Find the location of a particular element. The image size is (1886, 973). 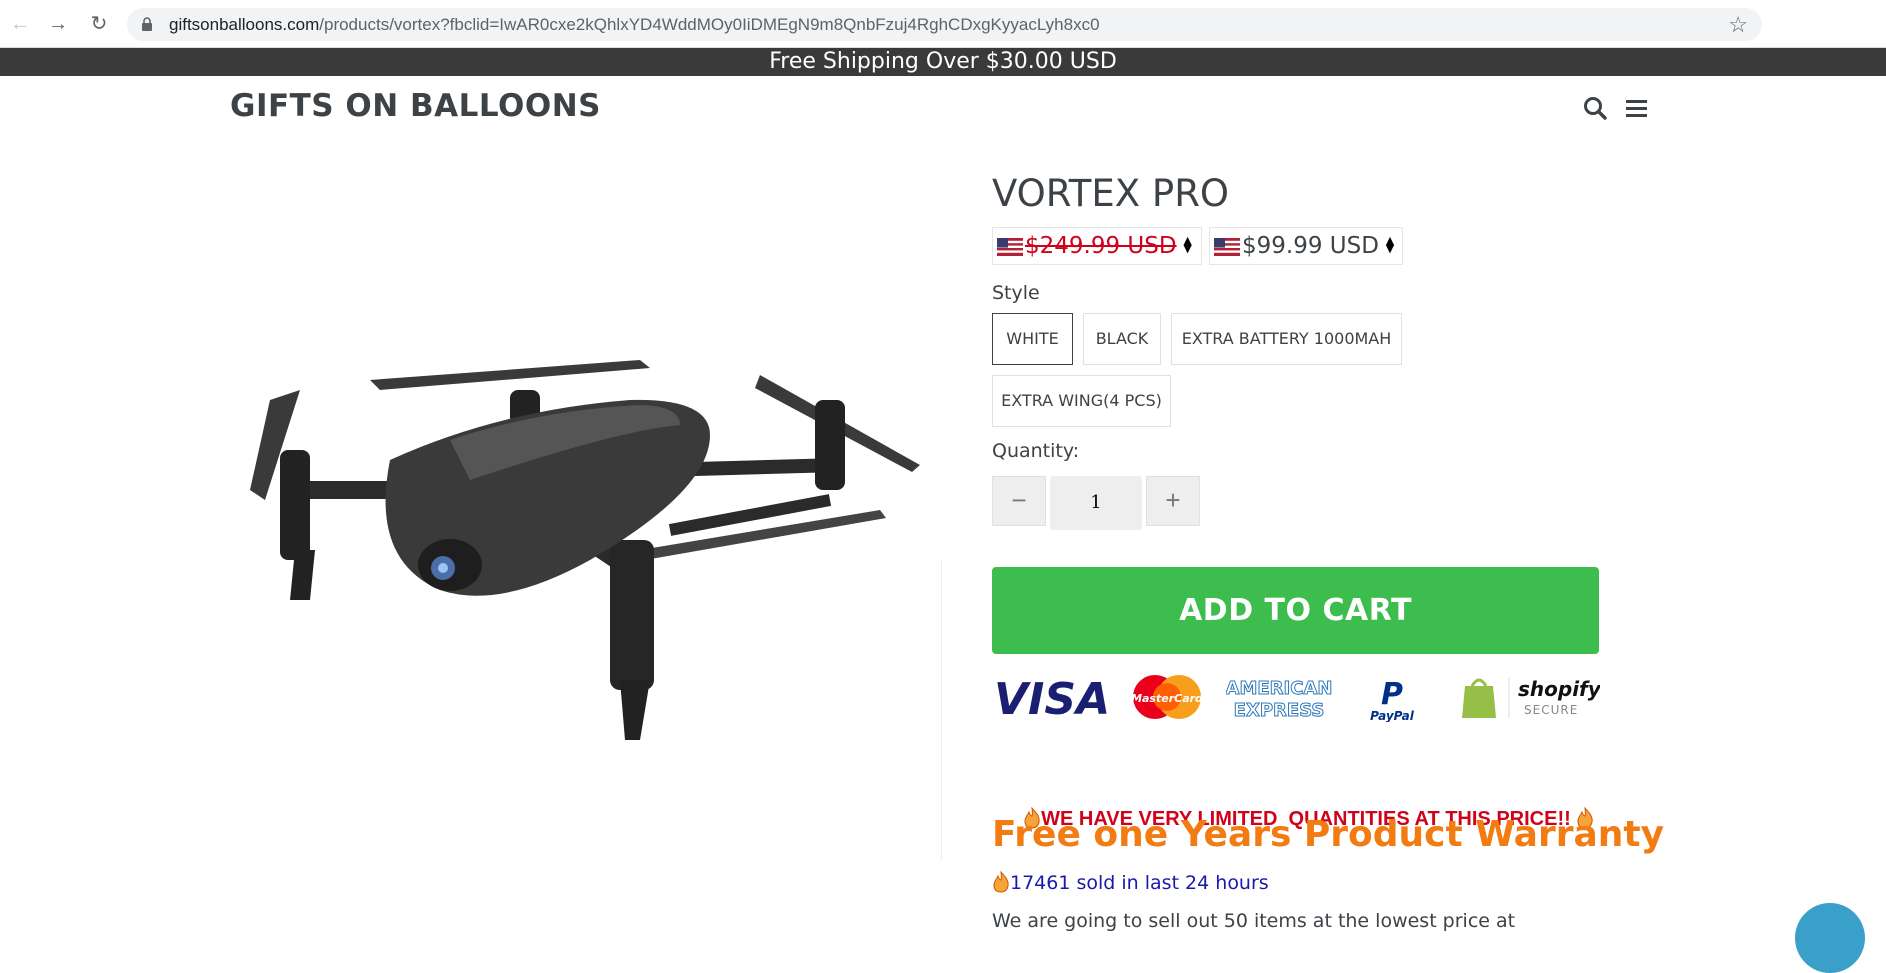

shopify-secure-logo: shopify SECURE is located at coordinates (1531, 697).